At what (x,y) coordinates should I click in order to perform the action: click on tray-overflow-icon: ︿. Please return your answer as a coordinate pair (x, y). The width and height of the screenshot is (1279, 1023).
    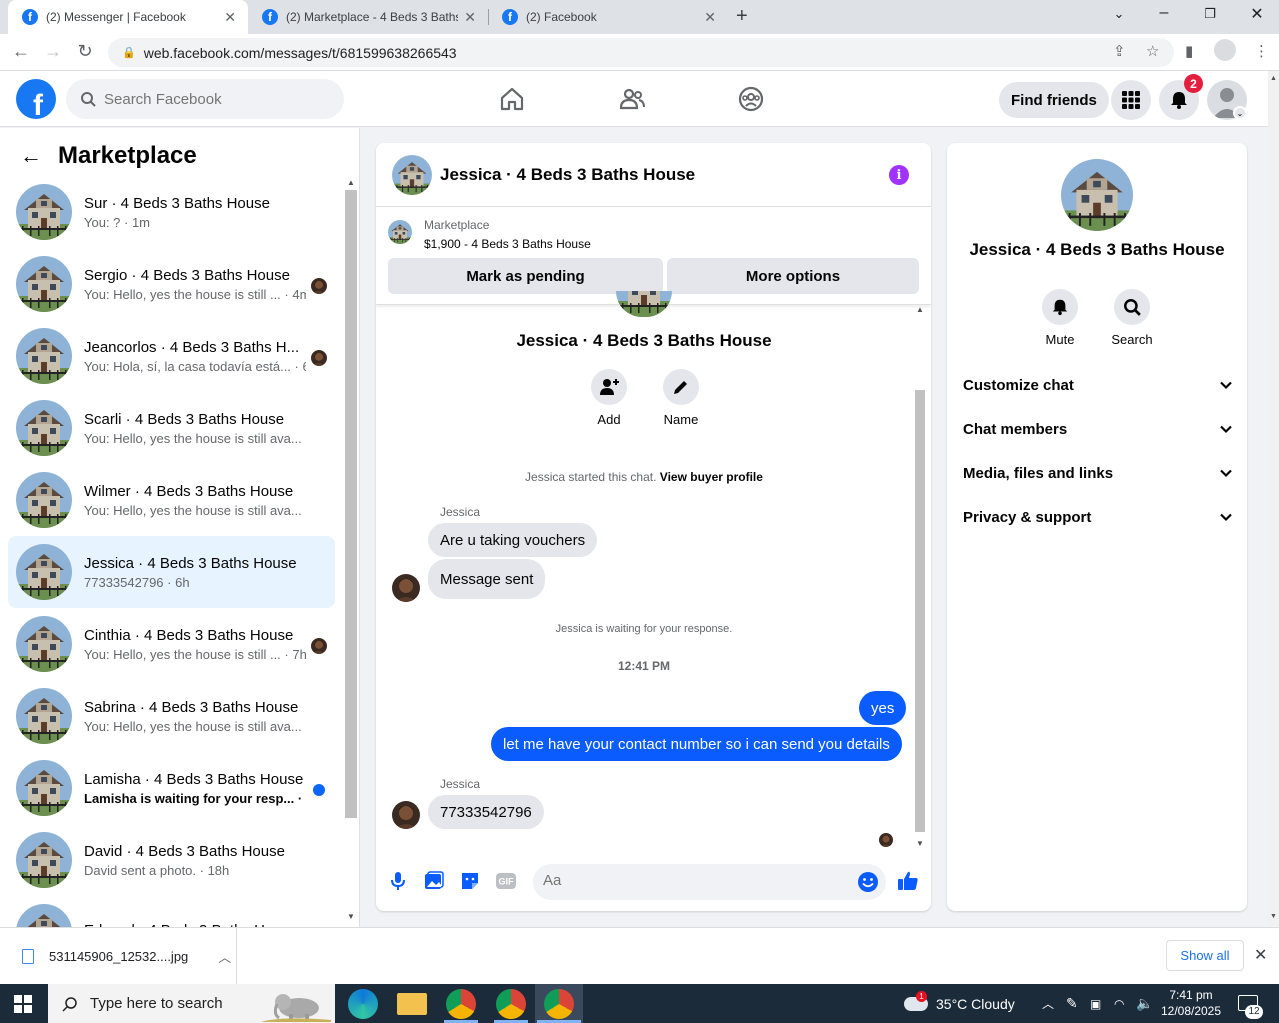
    Looking at the image, I should click on (1048, 1003).